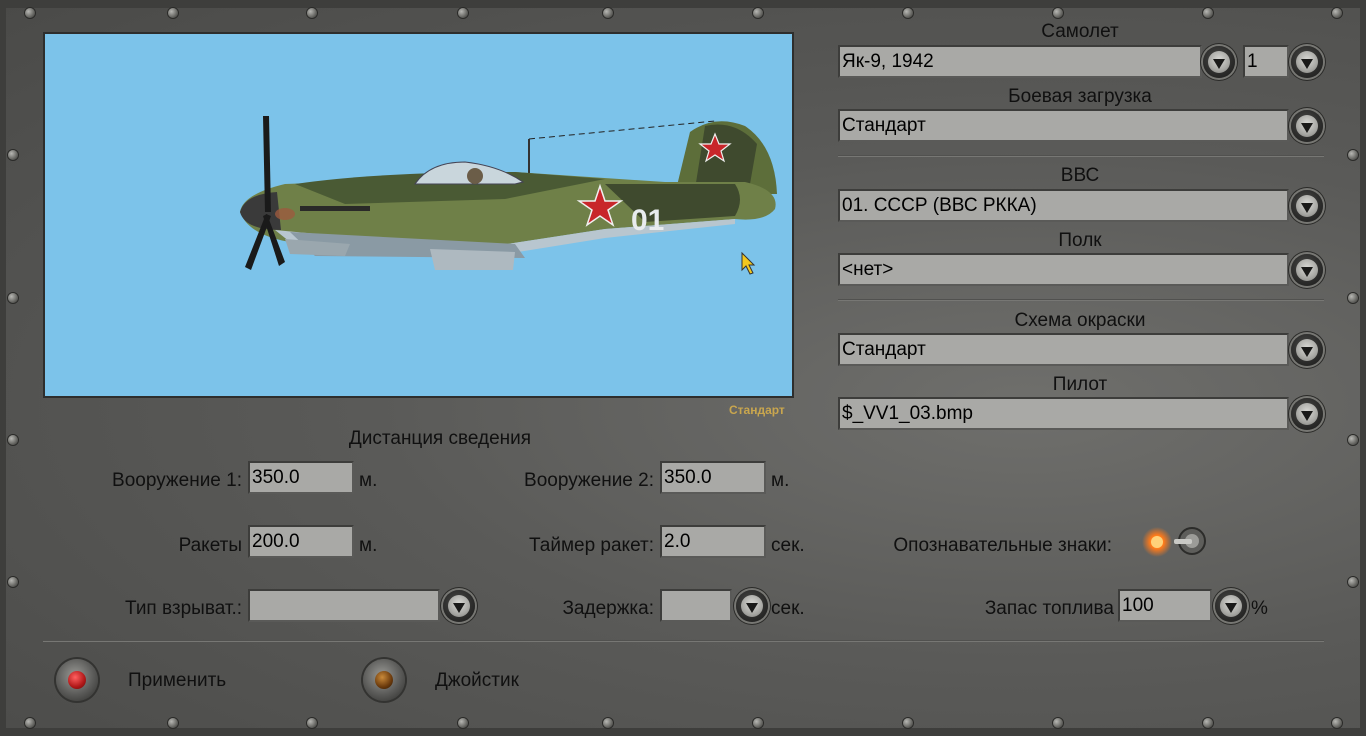  Describe the element at coordinates (301, 541) in the screenshot. I see `rockets-distance-input: 200.0` at that location.